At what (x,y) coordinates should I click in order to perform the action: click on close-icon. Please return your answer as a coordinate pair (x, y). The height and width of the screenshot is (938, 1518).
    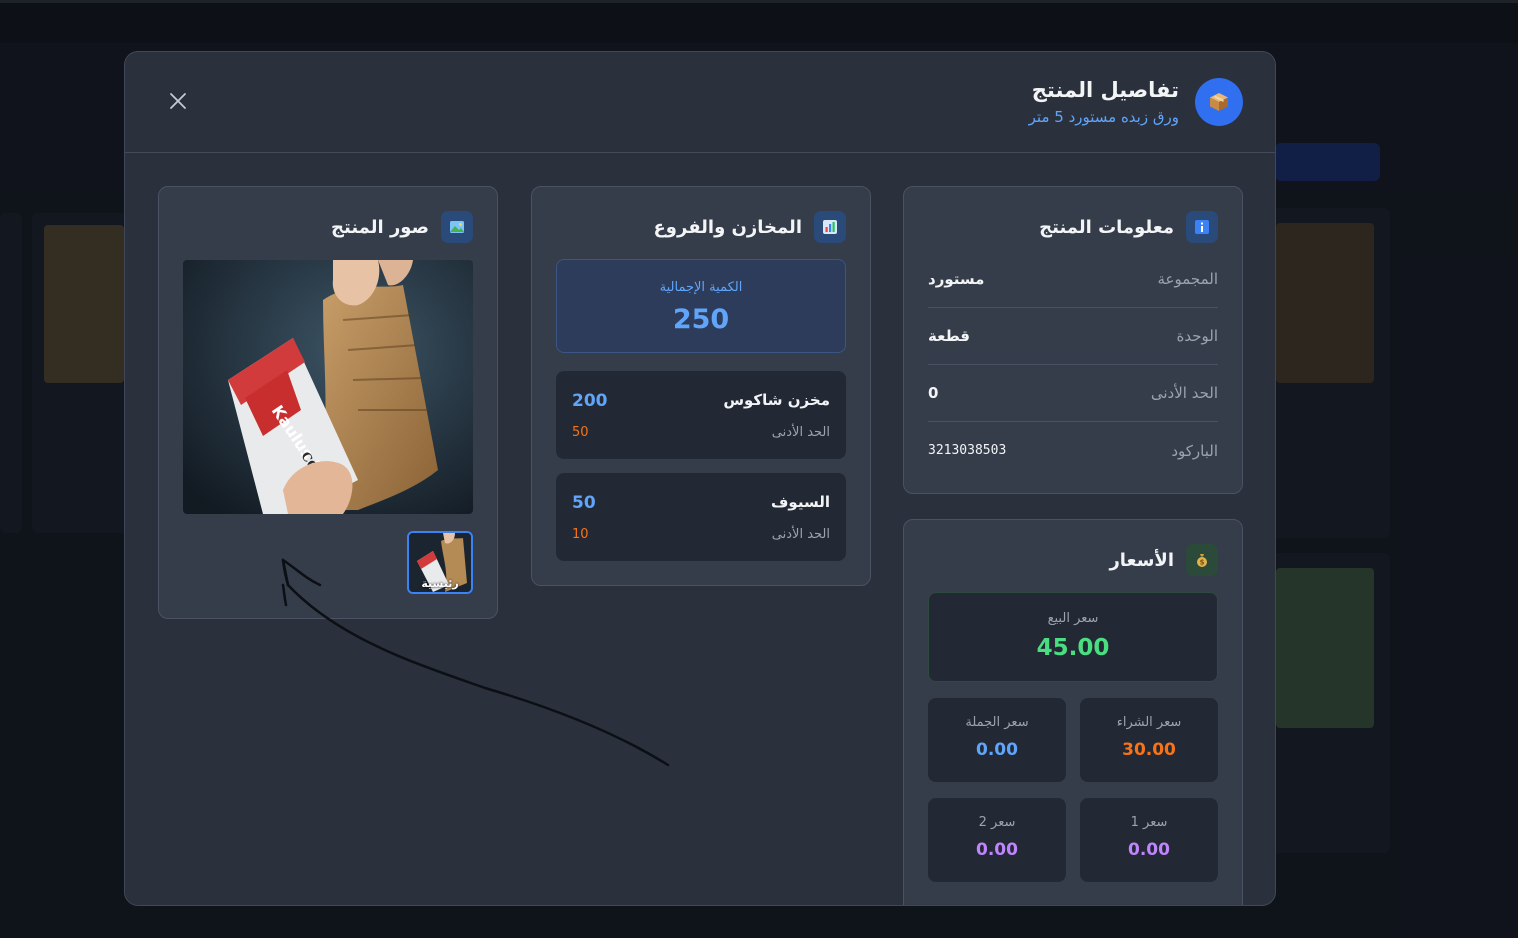
    Looking at the image, I should click on (178, 101).